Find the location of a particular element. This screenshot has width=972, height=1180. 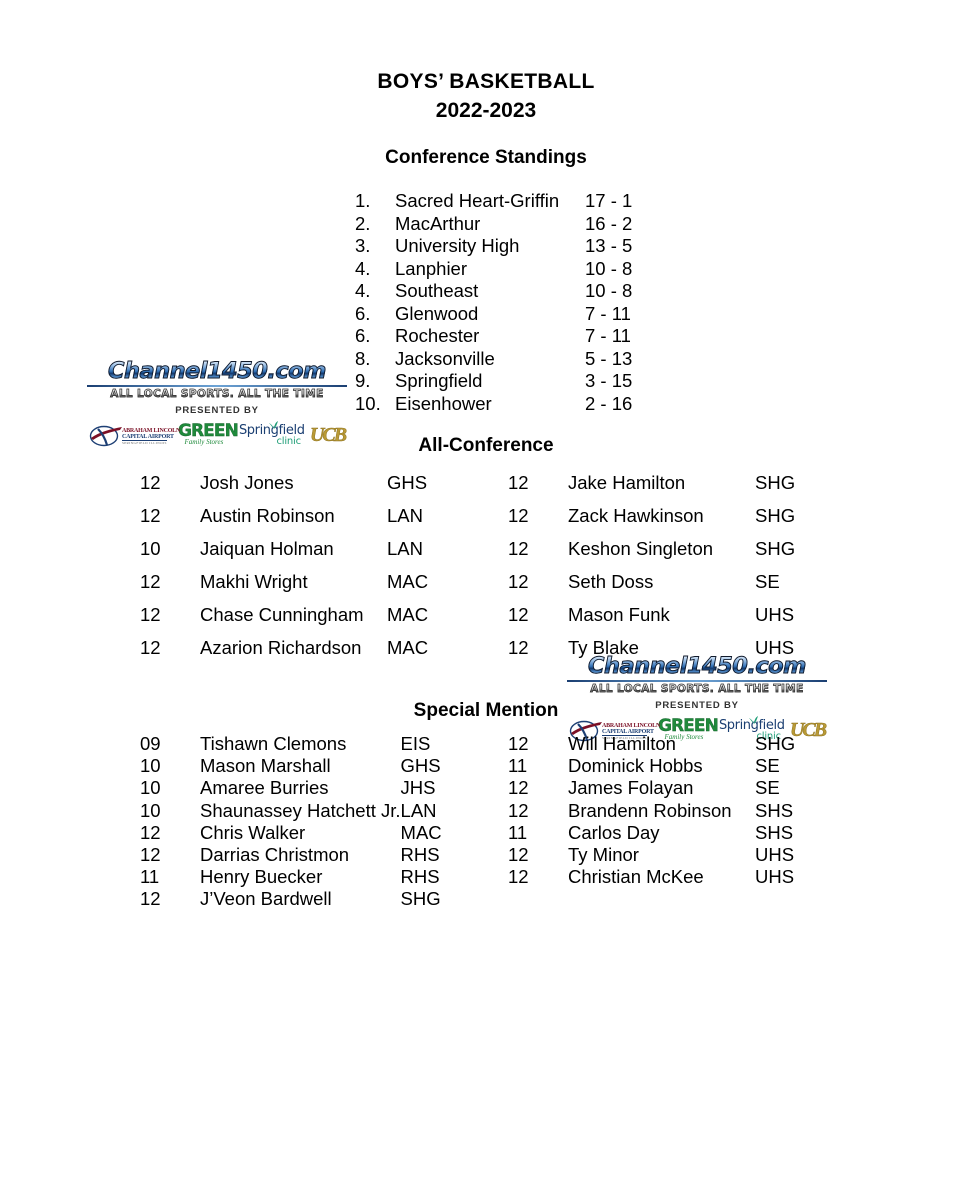

standings-row: 10. Eisenhower 2 - 16 is located at coordinates (505, 404).